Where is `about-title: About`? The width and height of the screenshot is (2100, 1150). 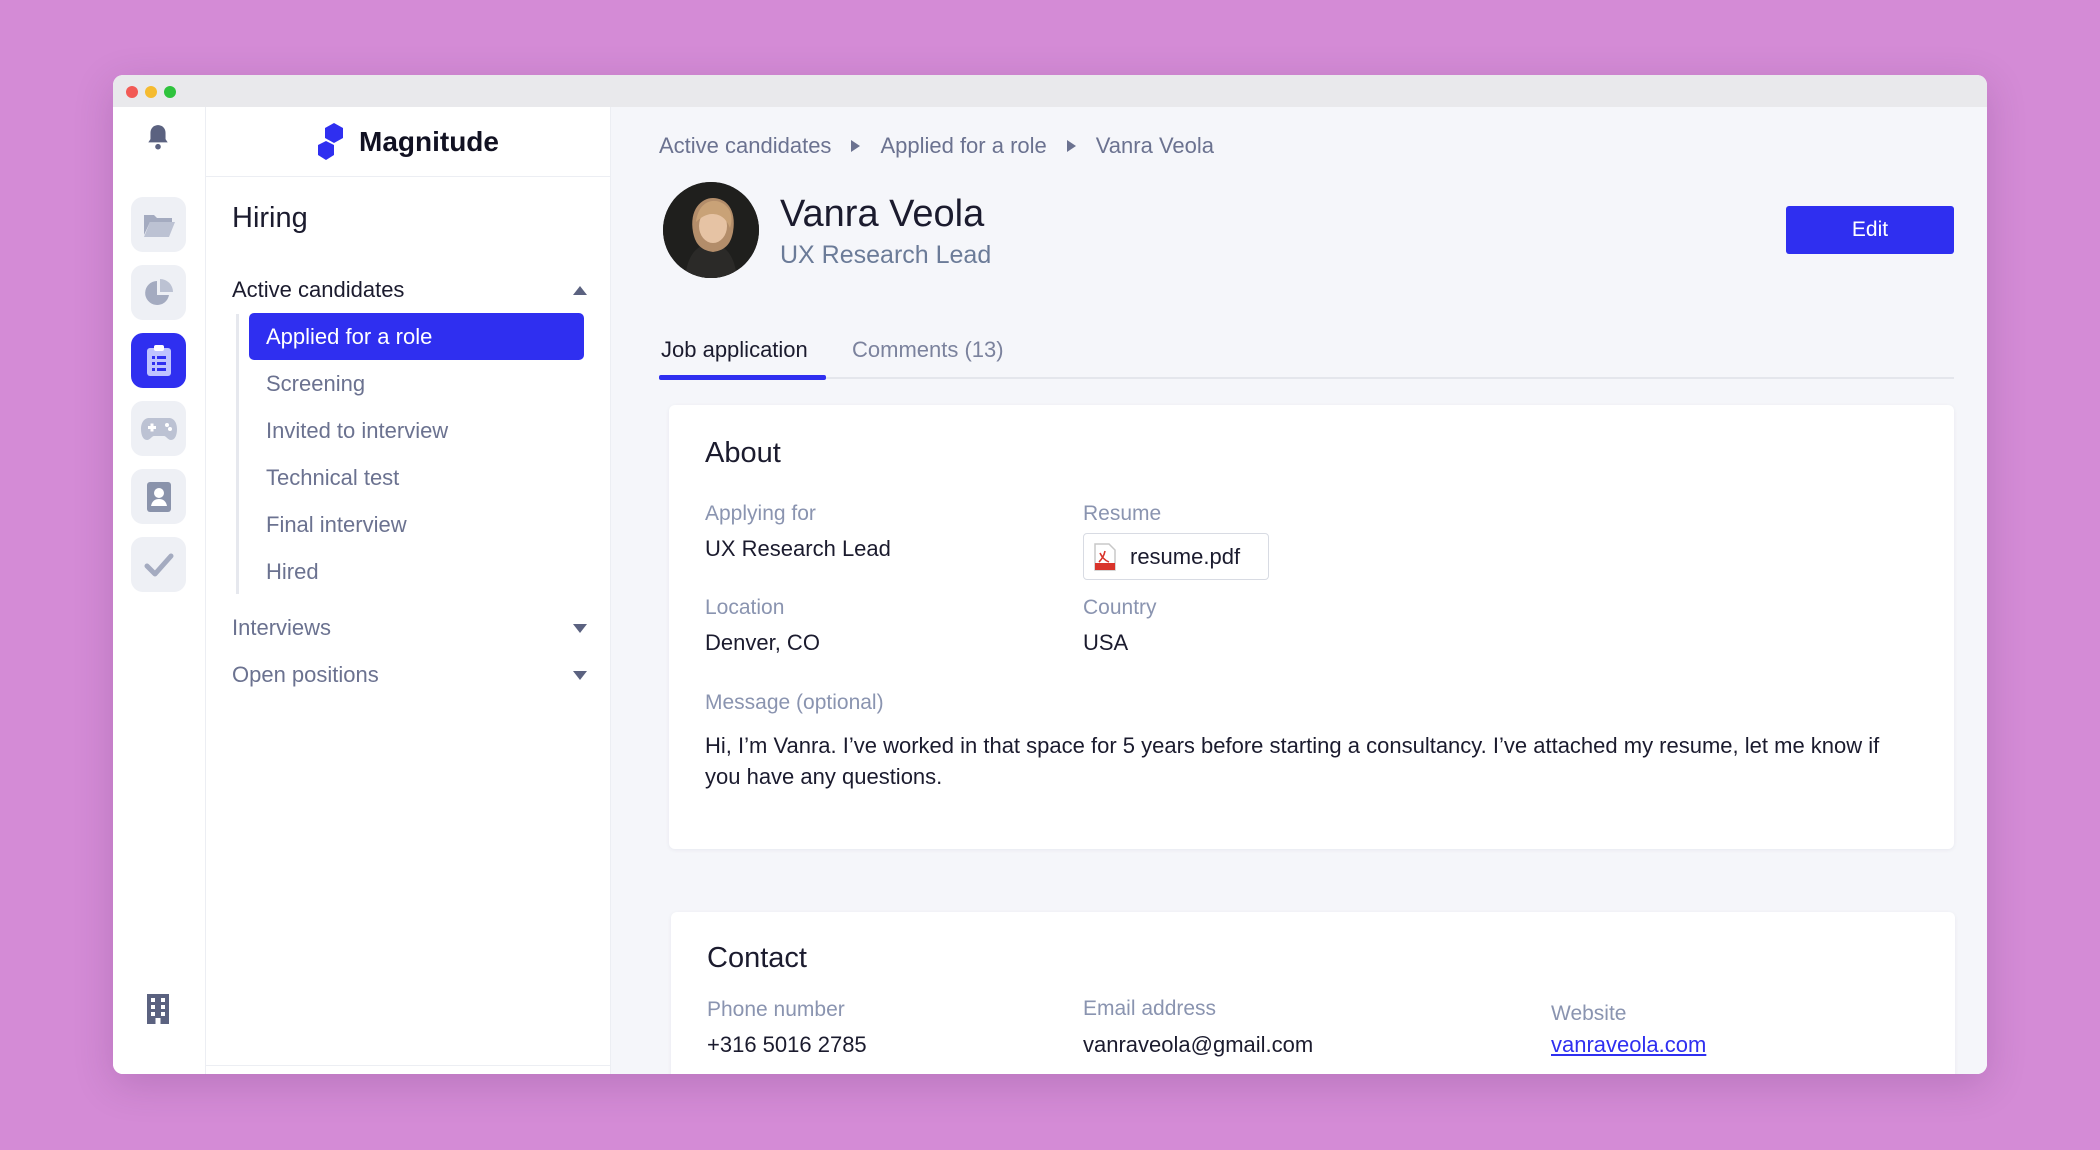
about-title: About is located at coordinates (743, 453).